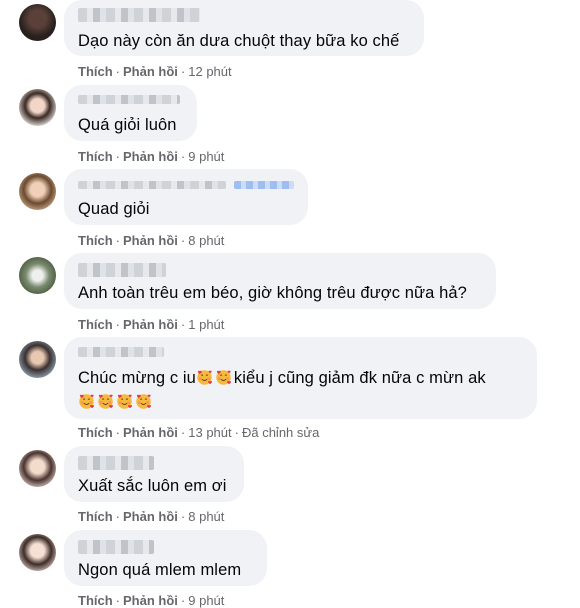  What do you see at coordinates (127, 125) in the screenshot?
I see `comment-text: Quá giỏi luôn` at bounding box center [127, 125].